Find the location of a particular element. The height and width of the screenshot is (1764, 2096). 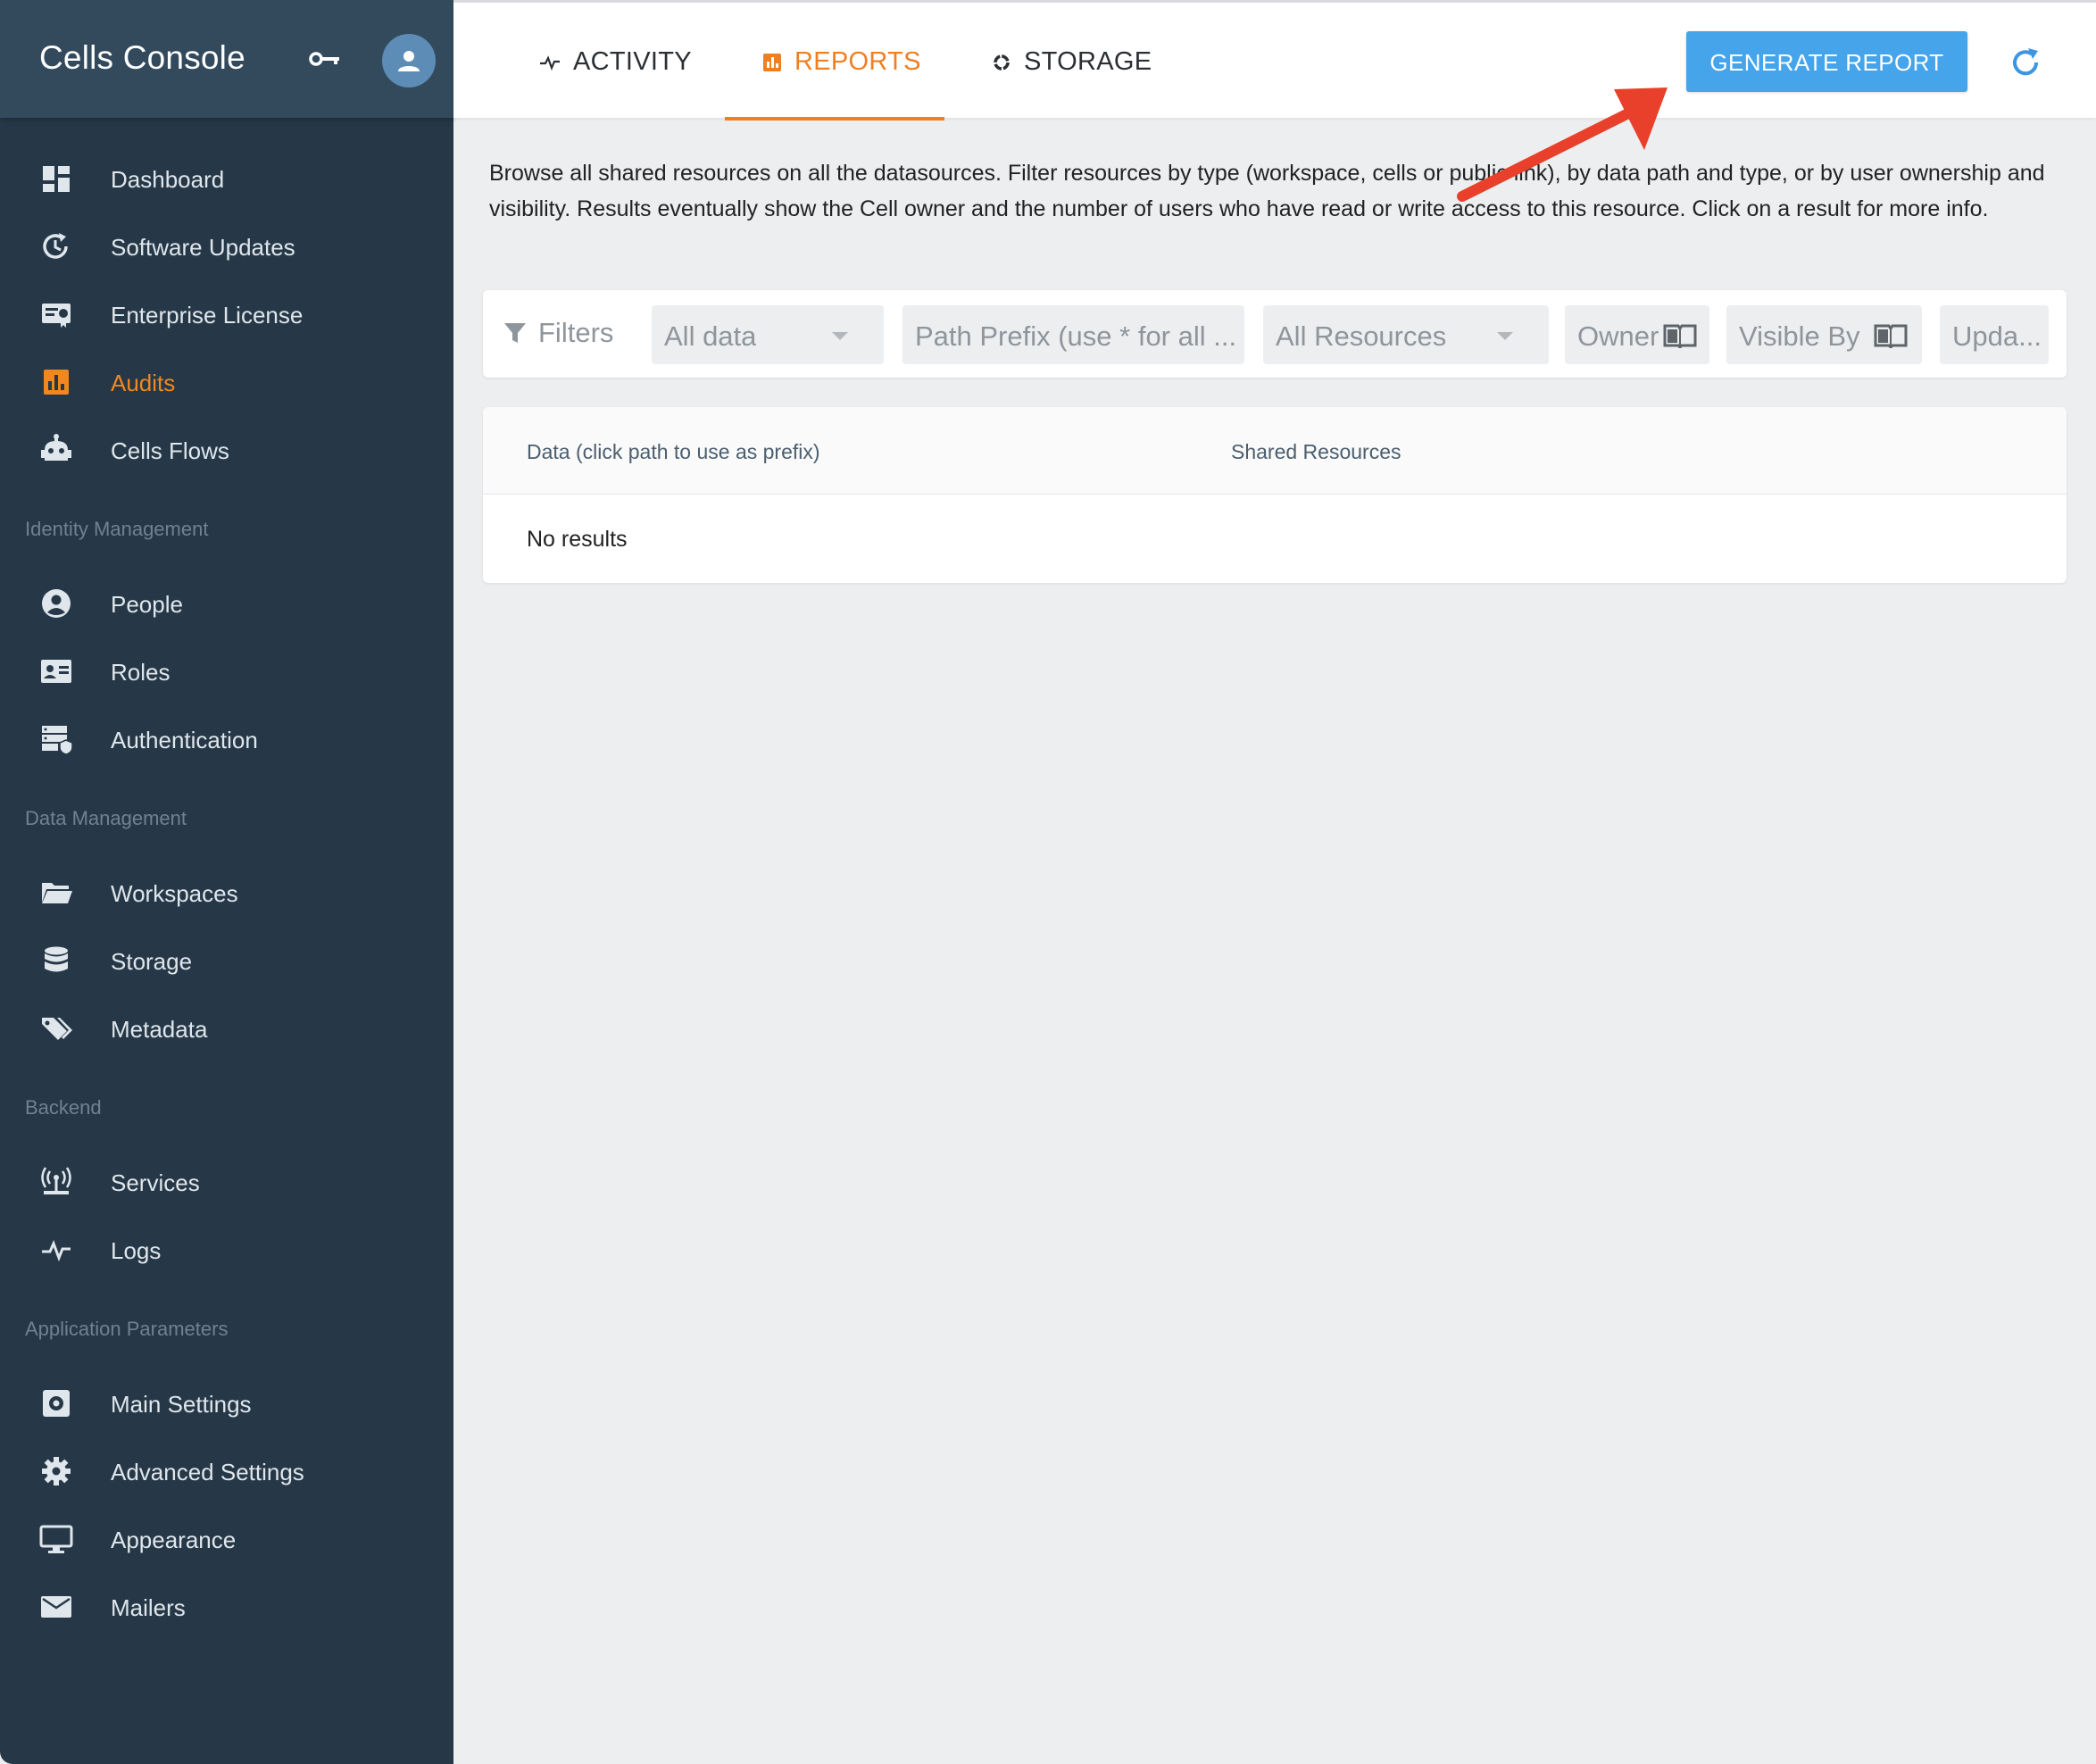

sidebar-item-logs: Logs is located at coordinates (226, 1250).